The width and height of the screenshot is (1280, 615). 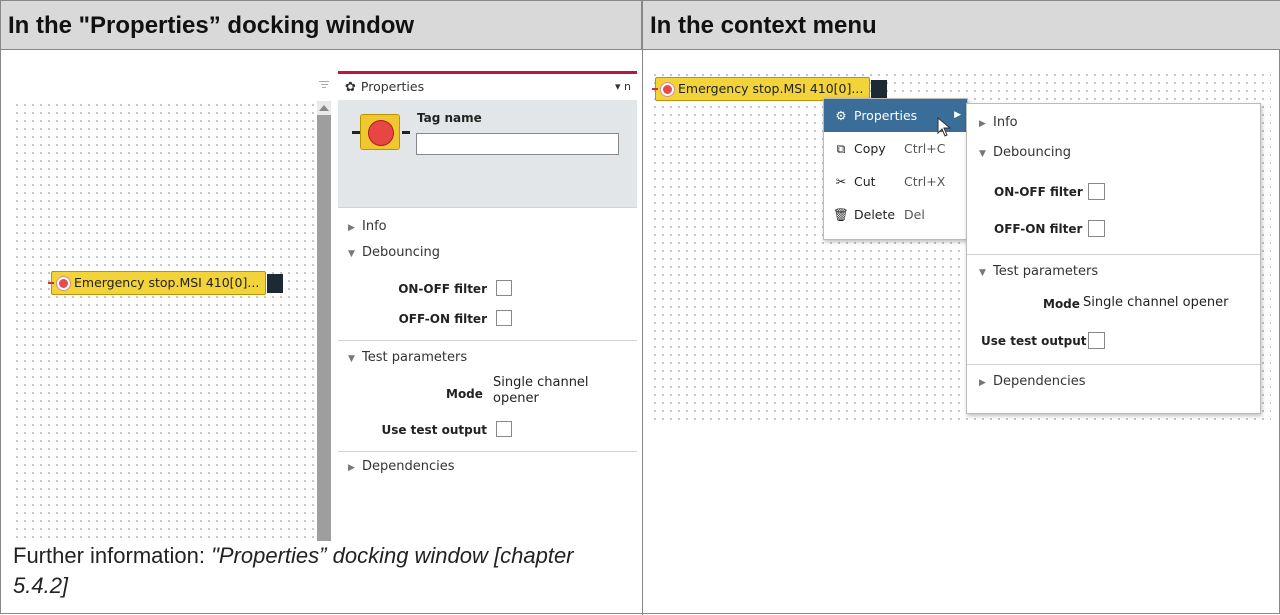 What do you see at coordinates (841, 214) in the screenshot?
I see `trash-icon: 🗑` at bounding box center [841, 214].